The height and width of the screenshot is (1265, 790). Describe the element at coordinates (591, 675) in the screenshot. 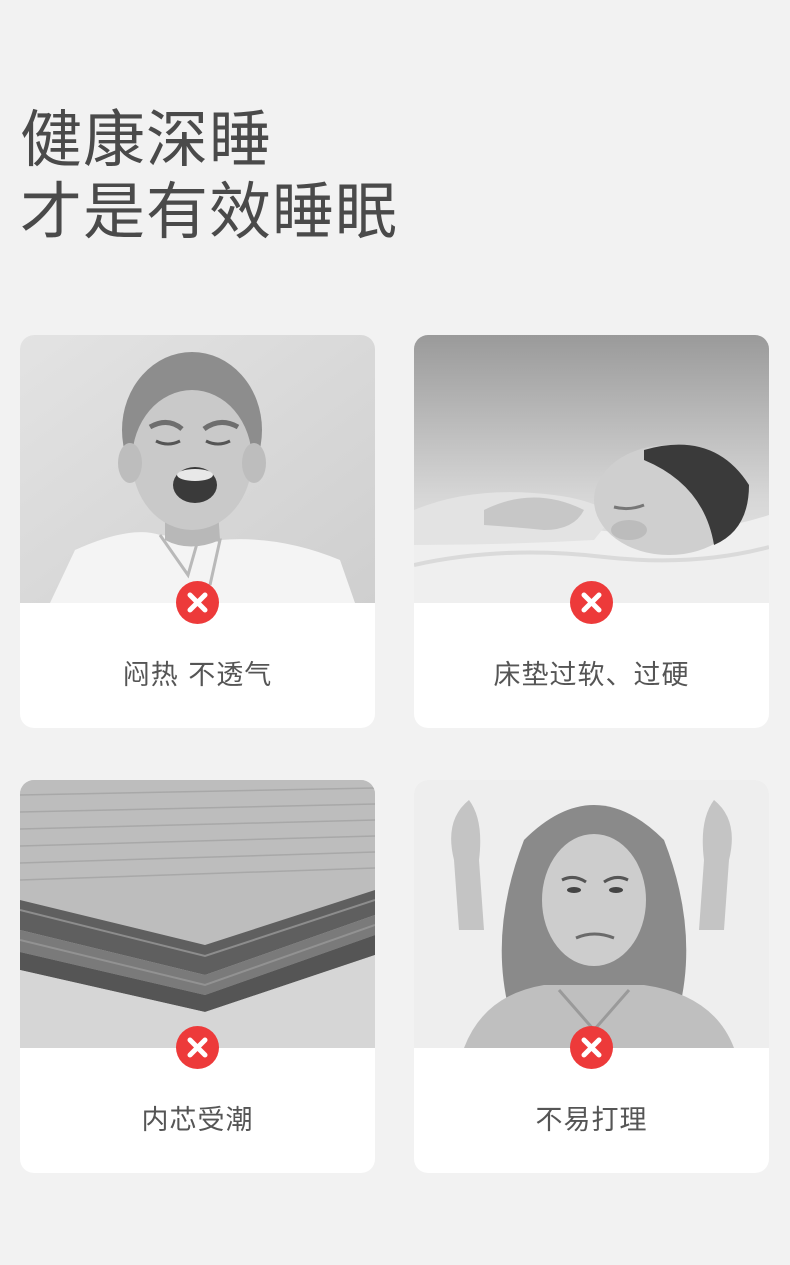

I see `card-label: 床垫过软、过硬` at that location.